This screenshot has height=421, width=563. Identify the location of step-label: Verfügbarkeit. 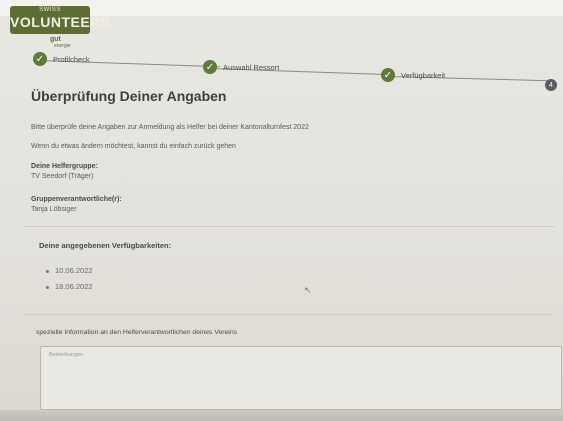
(423, 75).